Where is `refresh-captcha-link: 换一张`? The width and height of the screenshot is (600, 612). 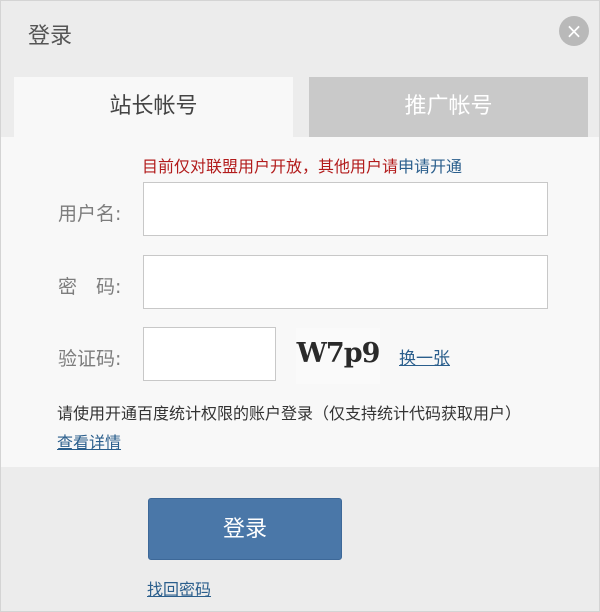
refresh-captcha-link: 换一张 is located at coordinates (424, 356).